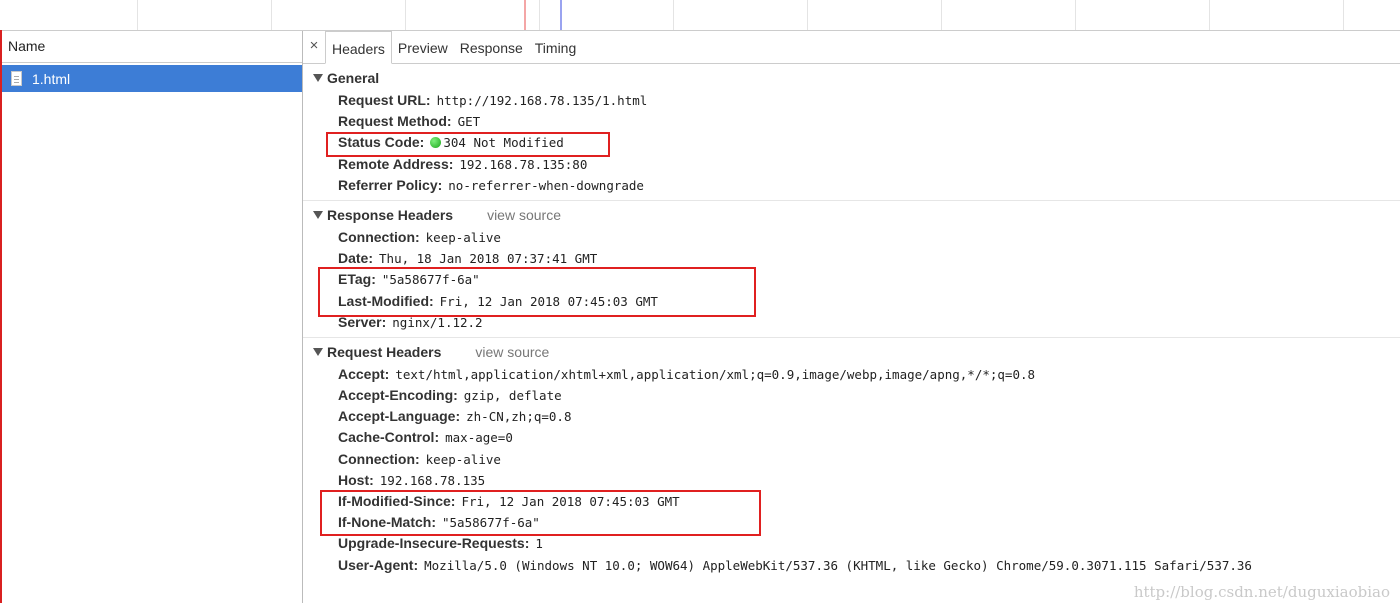 The image size is (1400, 603). What do you see at coordinates (523, 164) in the screenshot?
I see `header-value: 192.168.78.135:80` at bounding box center [523, 164].